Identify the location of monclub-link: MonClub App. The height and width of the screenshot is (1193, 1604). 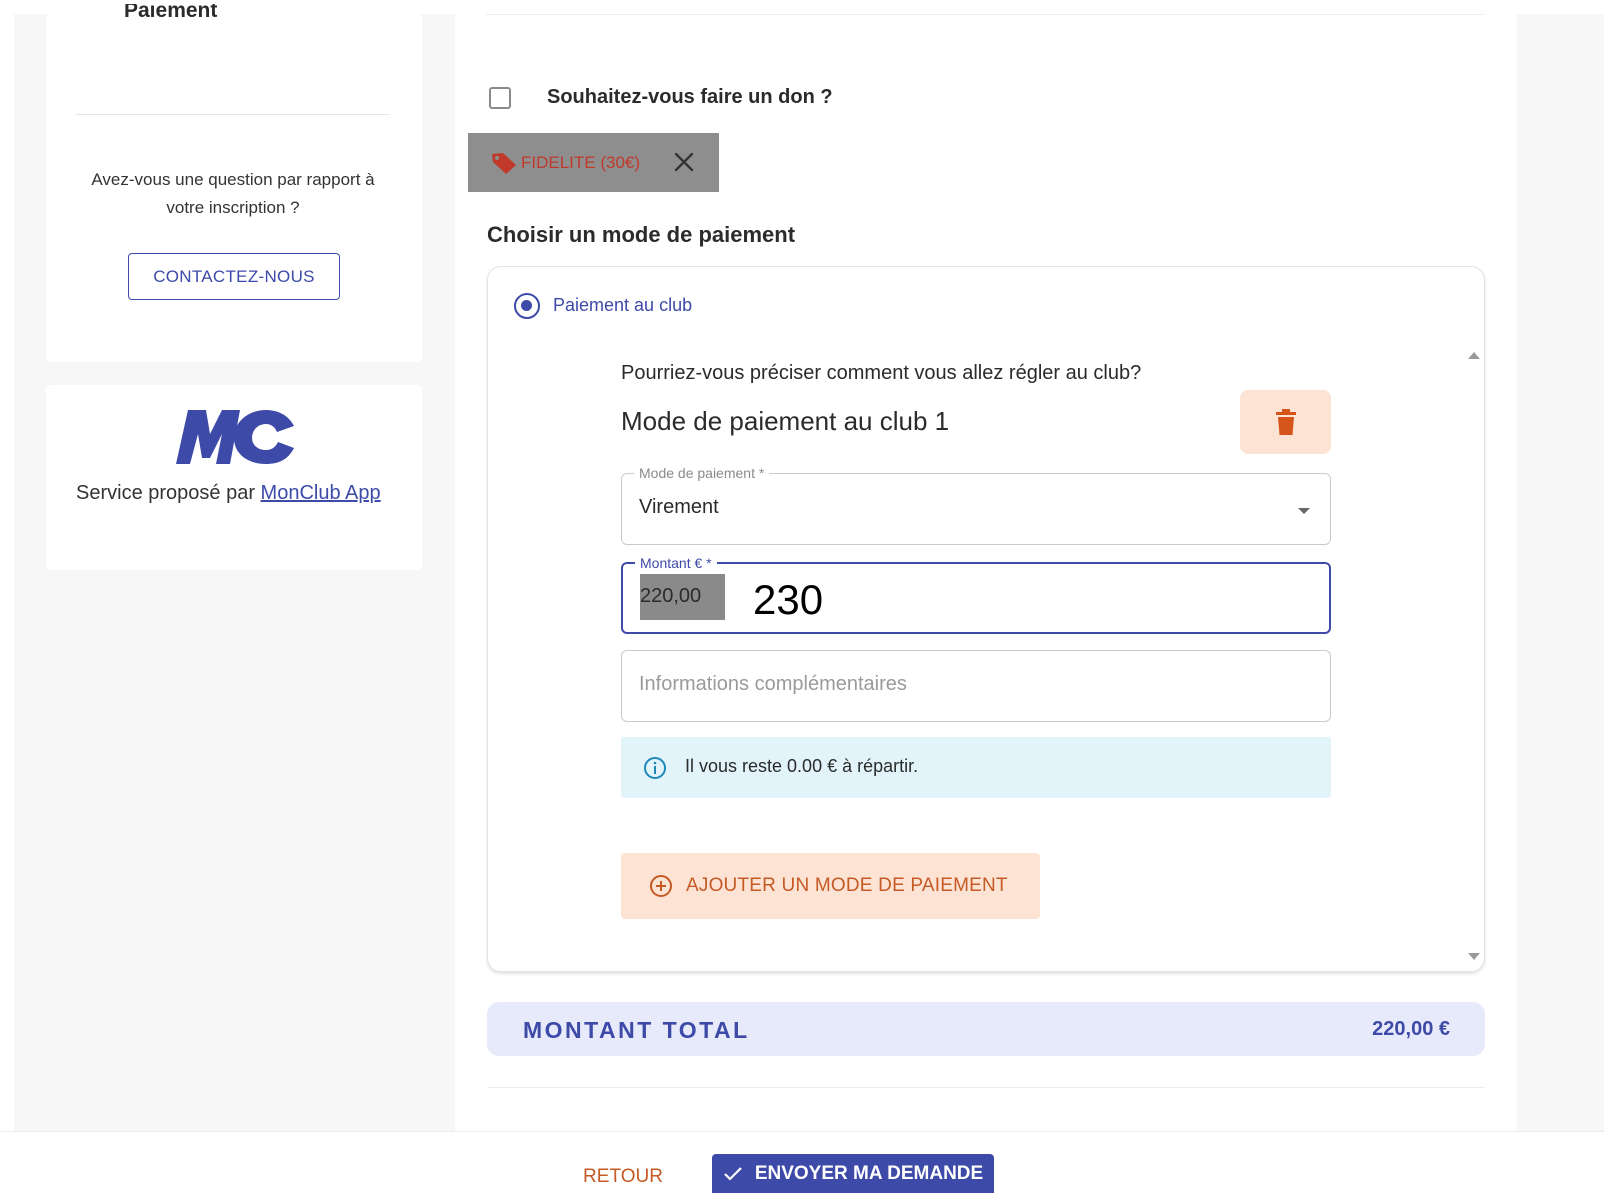
(321, 493).